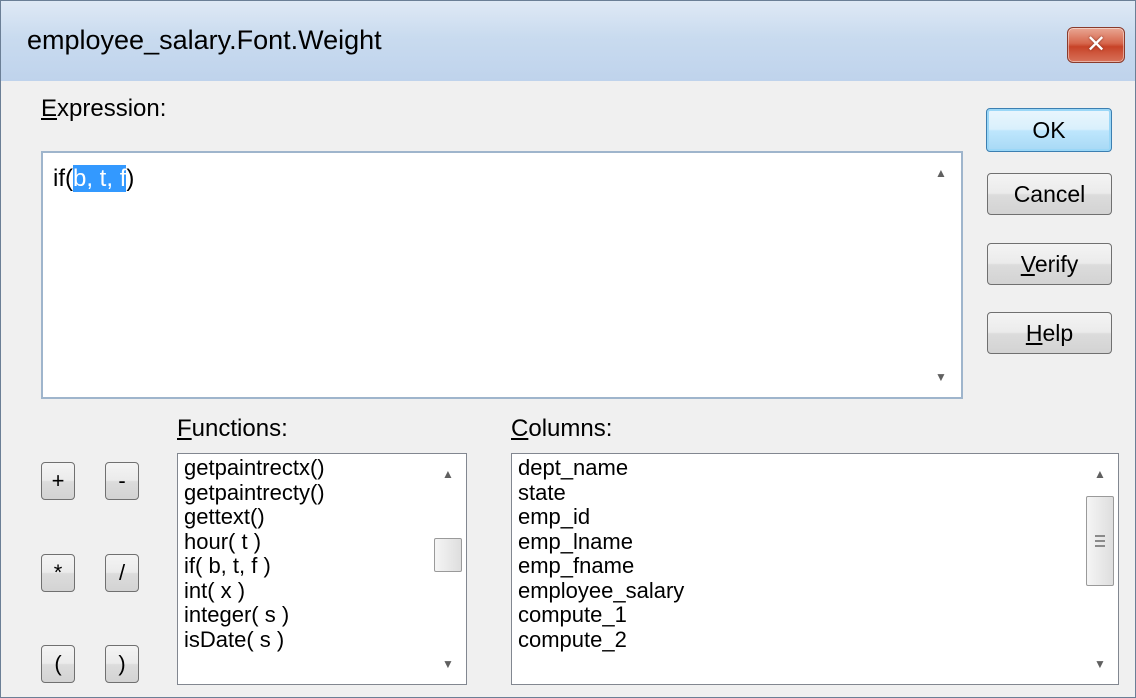  I want to click on close-icon: ✕, so click(1096, 44).